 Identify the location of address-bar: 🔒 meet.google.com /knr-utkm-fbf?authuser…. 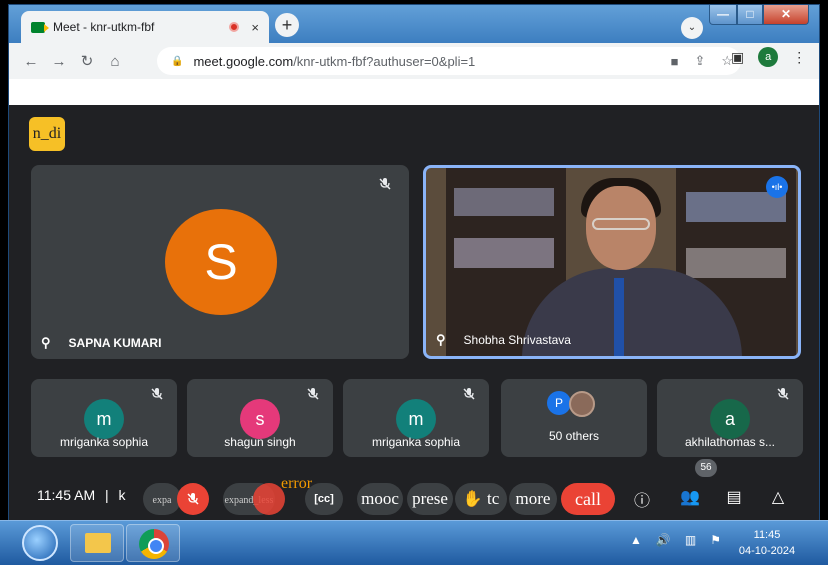
(449, 61).